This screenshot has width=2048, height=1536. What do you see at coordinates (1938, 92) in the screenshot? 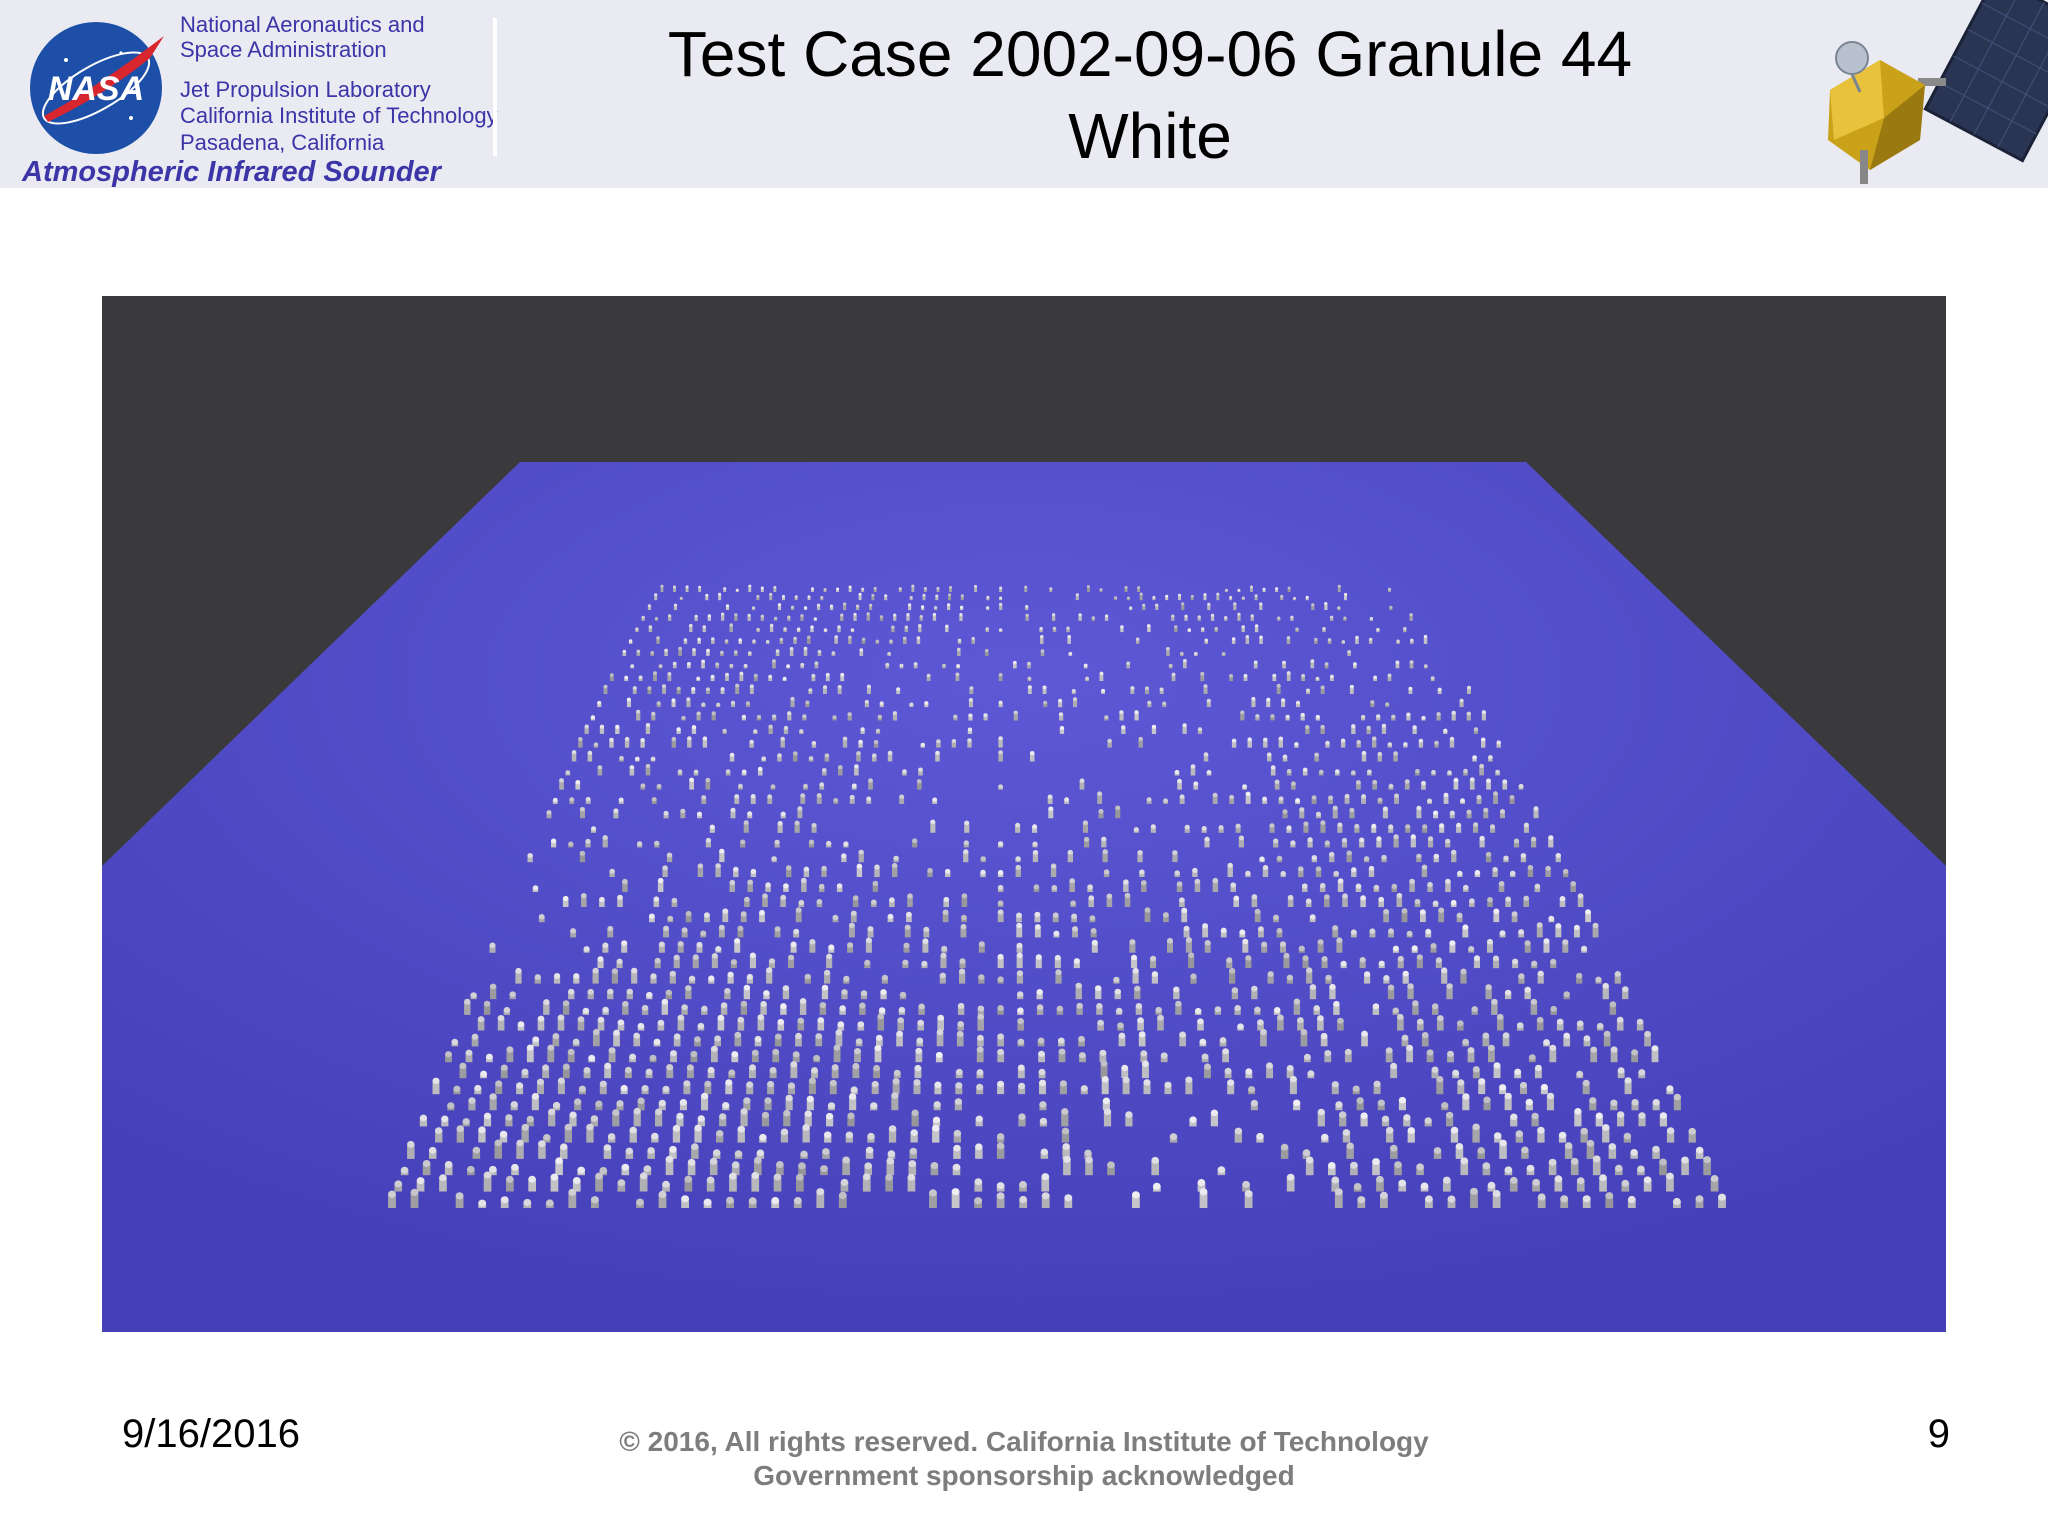
I see `satellite-icon` at bounding box center [1938, 92].